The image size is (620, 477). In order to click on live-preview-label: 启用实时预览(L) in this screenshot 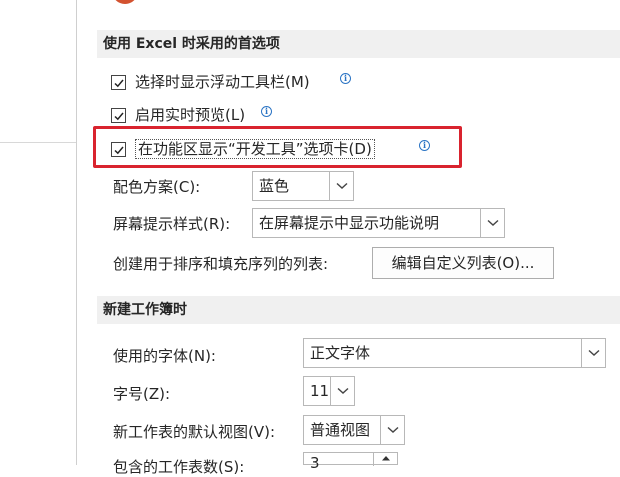, I will do `click(190, 115)`.